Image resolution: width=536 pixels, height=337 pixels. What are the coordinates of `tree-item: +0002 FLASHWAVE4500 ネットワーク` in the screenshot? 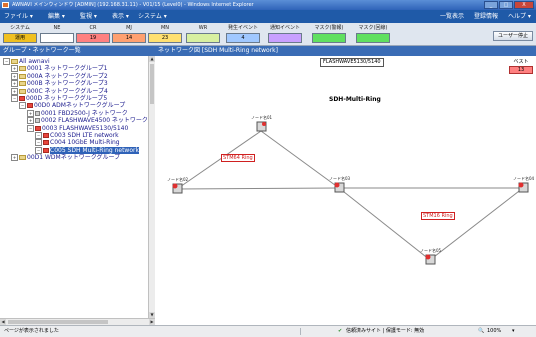 It's located at (87, 121).